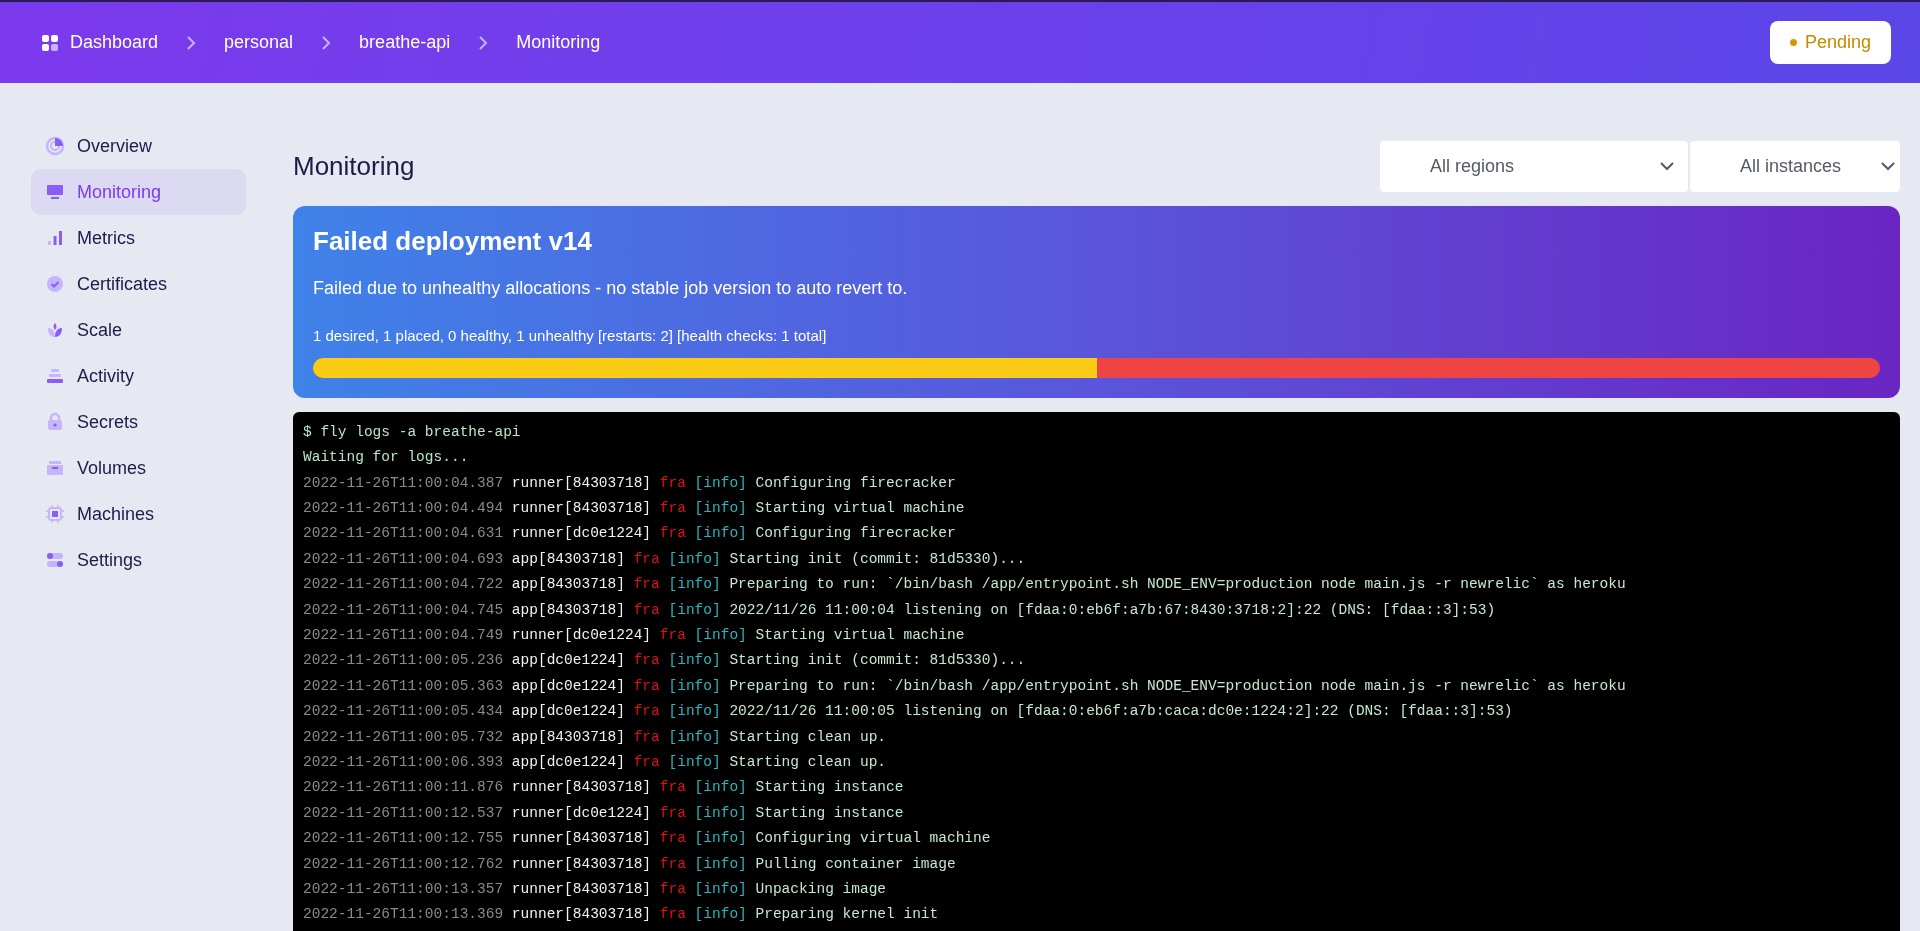 The height and width of the screenshot is (931, 1920). Describe the element at coordinates (630, 534) in the screenshot. I see `log-line: 2022-11-26T11:00:04.631 runner[dc0e1224] fra [info] Configuring firecracker` at that location.